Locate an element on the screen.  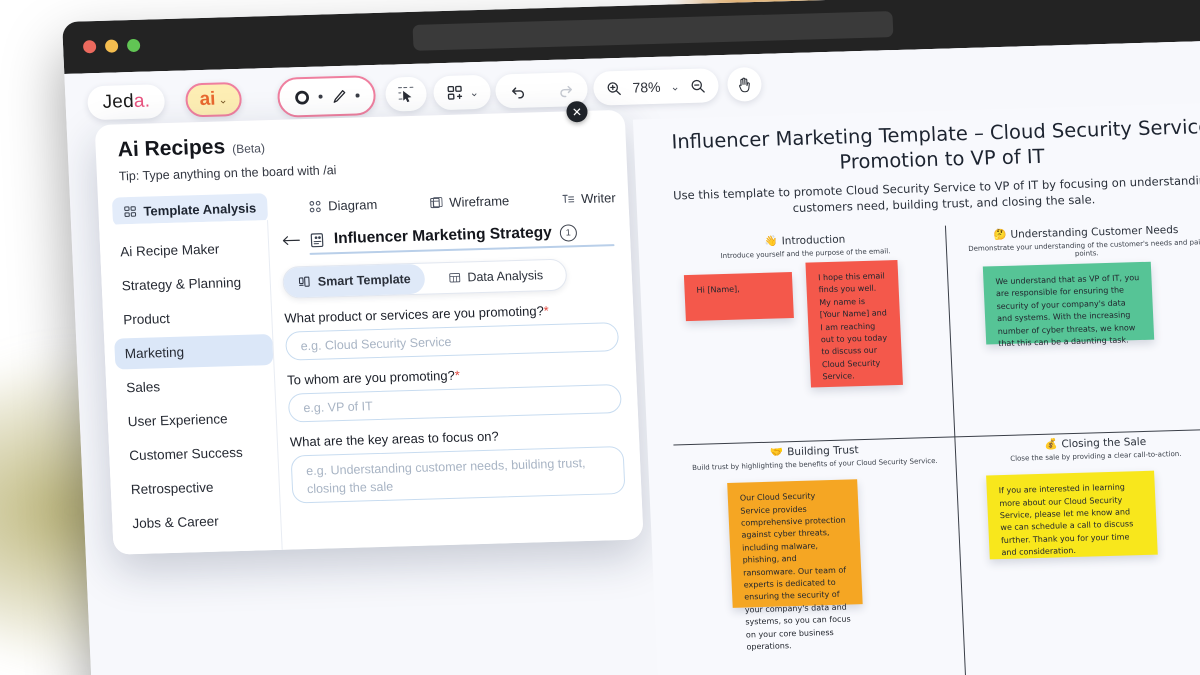
hand-tool-button is located at coordinates (744, 84).